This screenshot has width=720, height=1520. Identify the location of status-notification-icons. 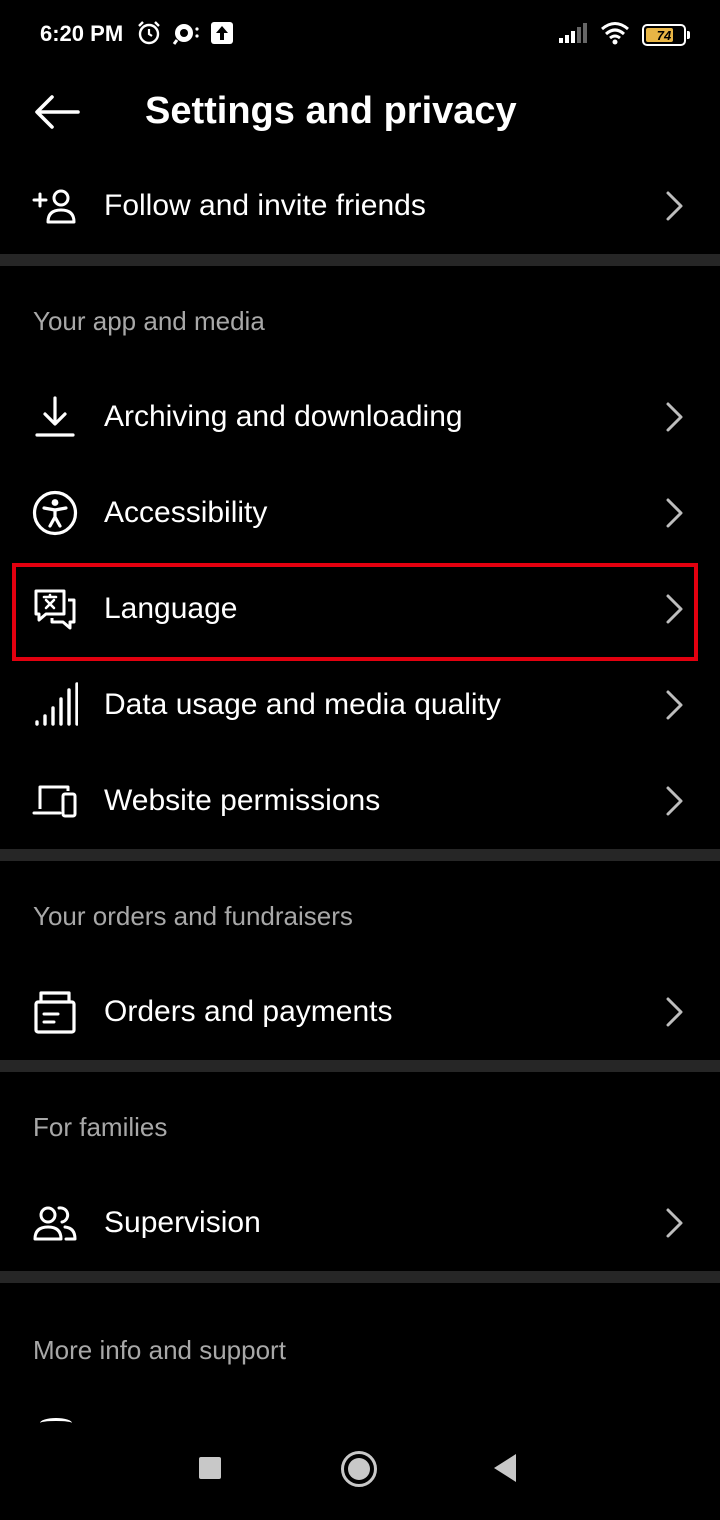
(185, 35).